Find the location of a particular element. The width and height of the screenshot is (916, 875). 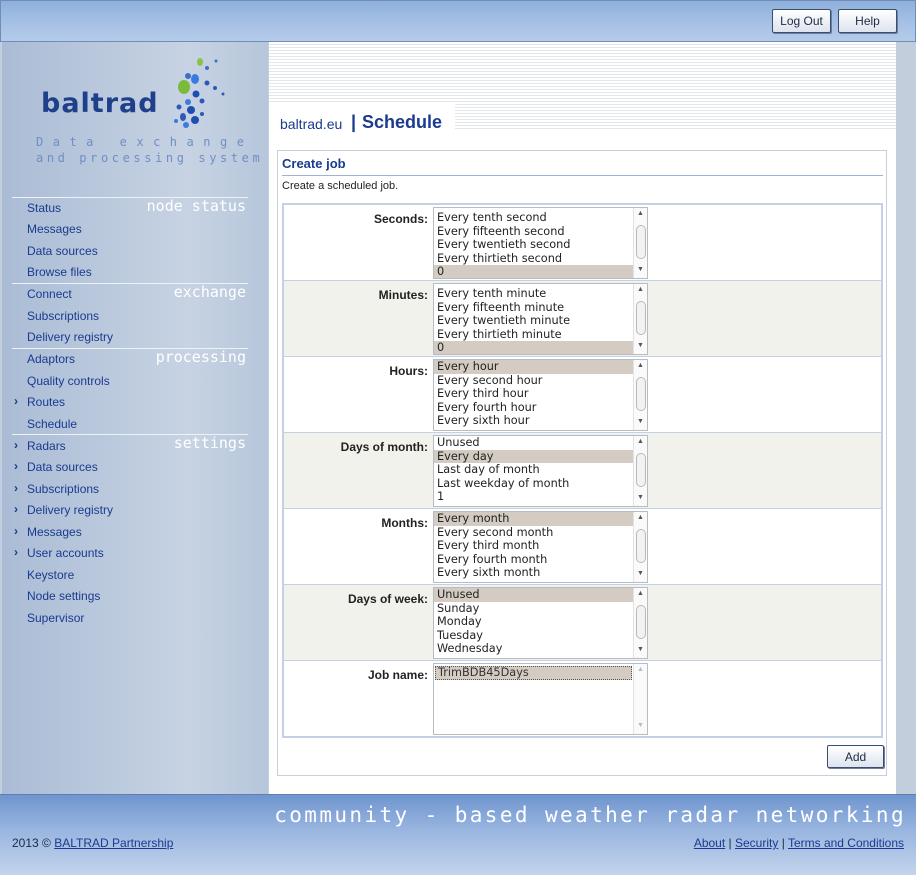

sidebar-item-user-accounts: User accounts is located at coordinates (65, 553).